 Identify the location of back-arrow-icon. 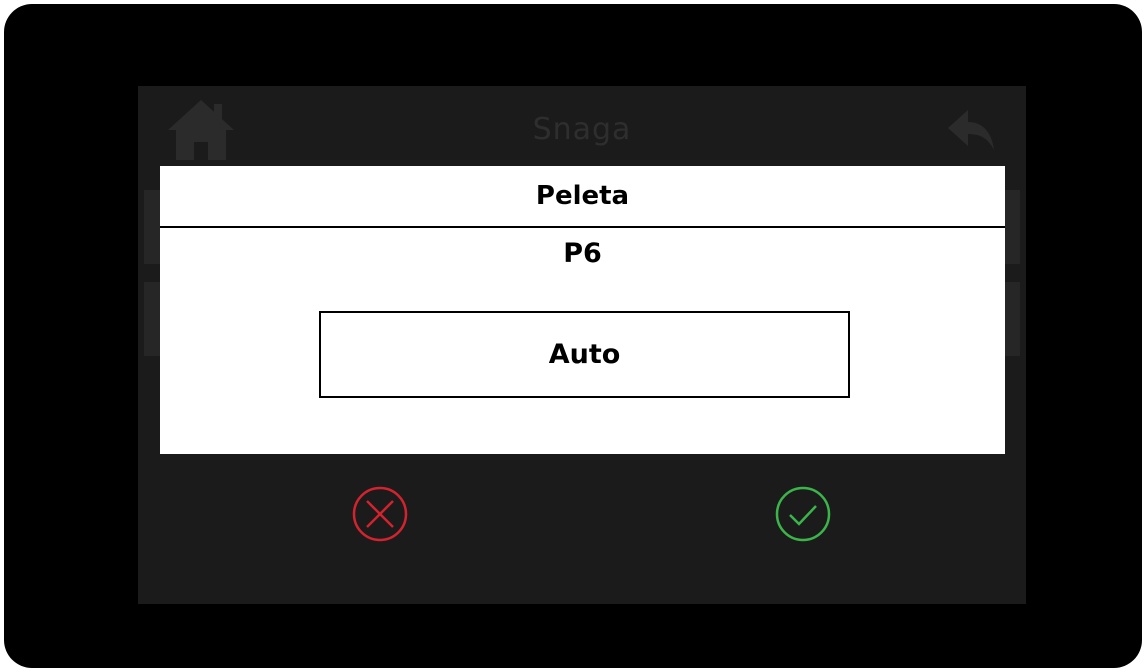
(971, 130).